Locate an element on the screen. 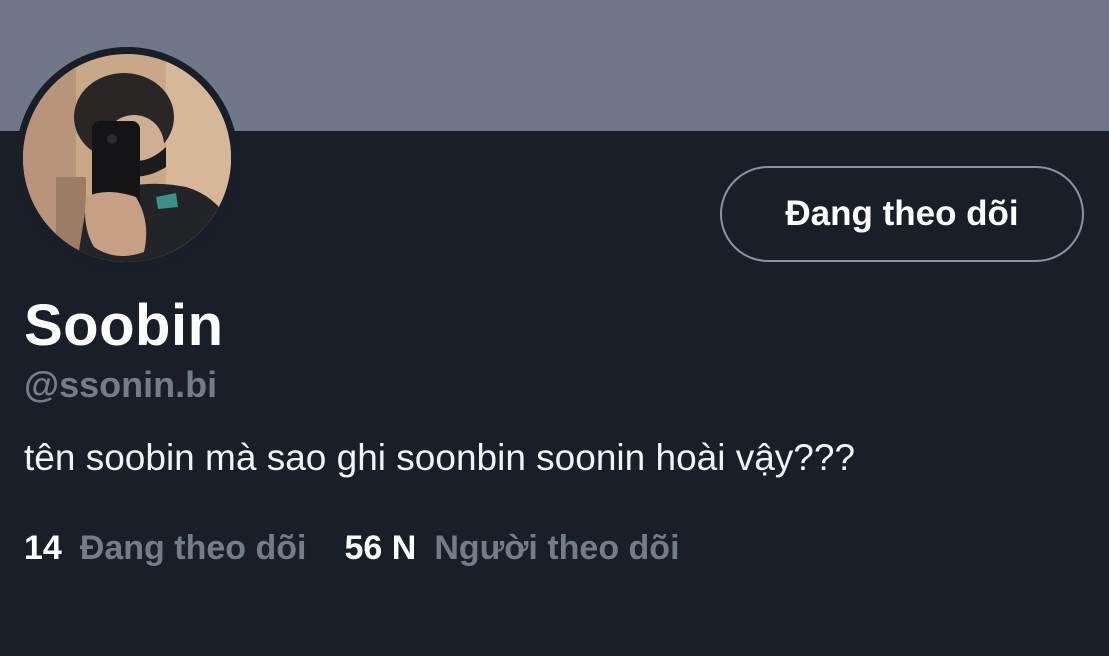 This screenshot has width=1109, height=656. avatar-photo-icon is located at coordinates (127, 158).